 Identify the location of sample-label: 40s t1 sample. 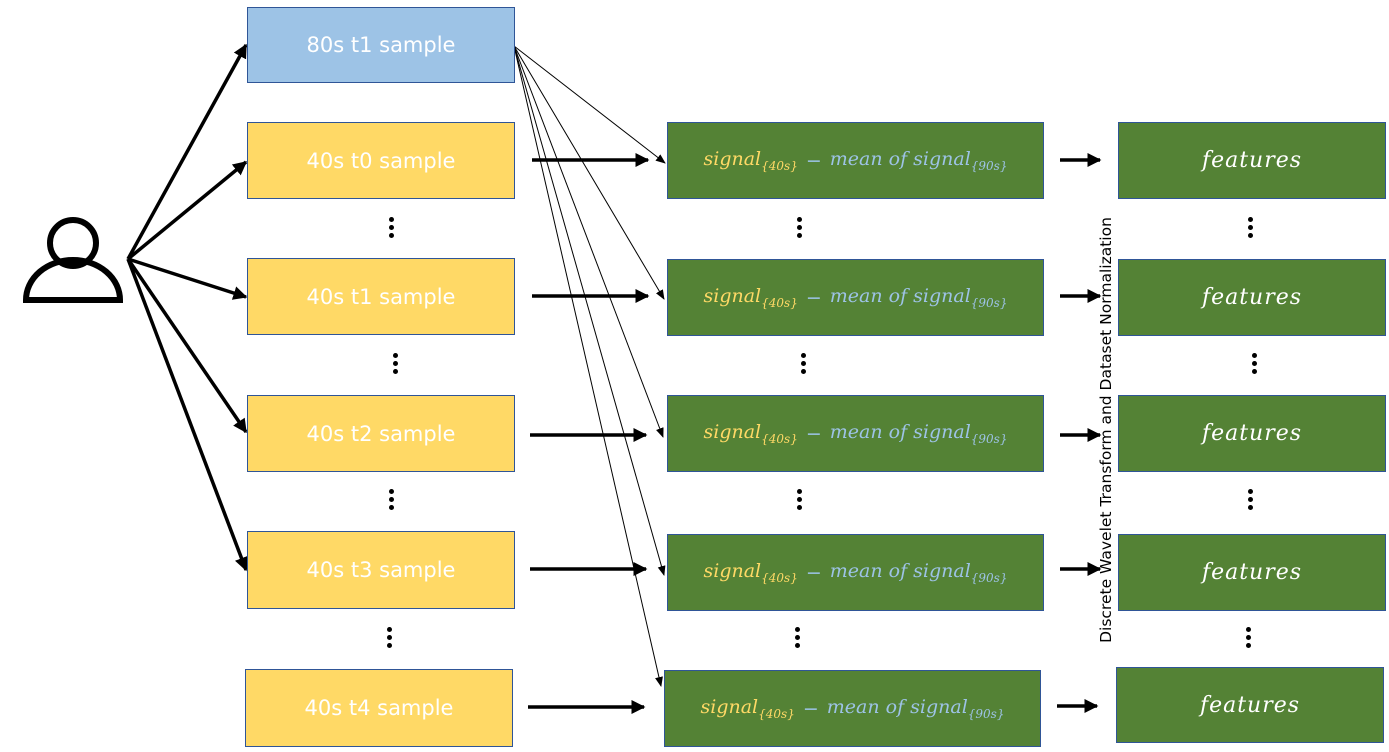
(381, 296).